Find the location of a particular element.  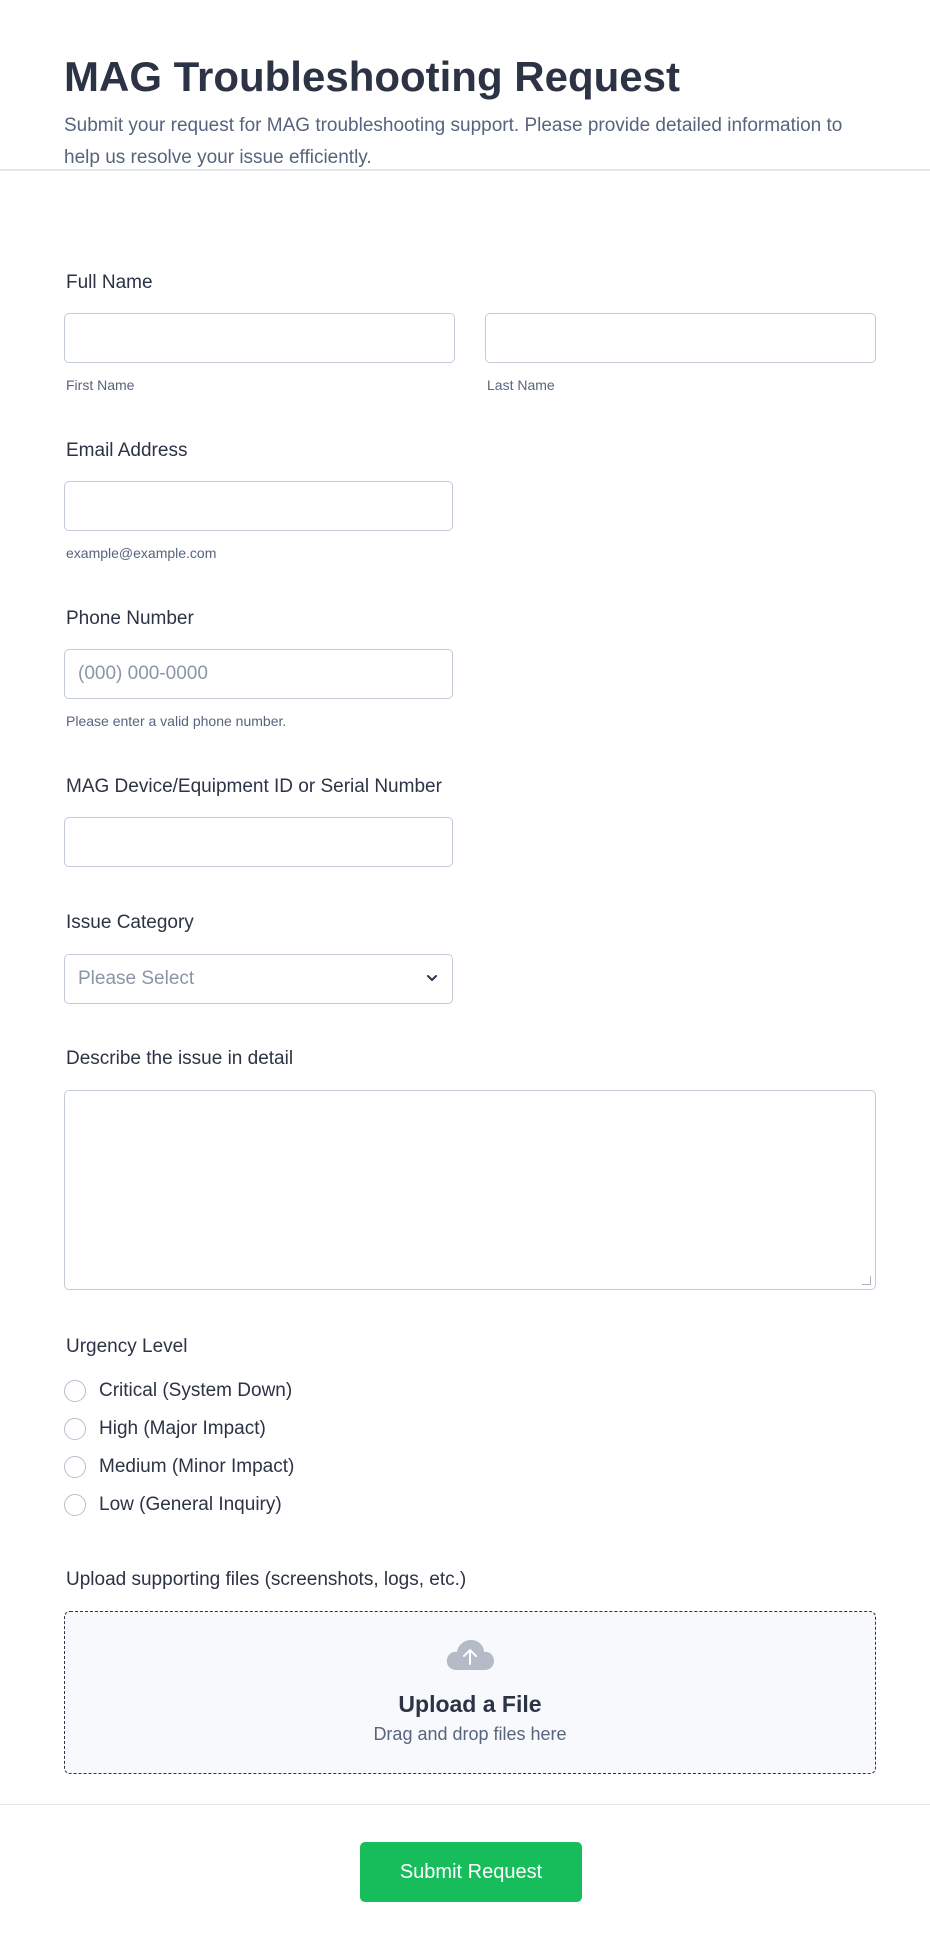

device-id-label: MAG Device/Equipment ID or Serial Number is located at coordinates (254, 786).